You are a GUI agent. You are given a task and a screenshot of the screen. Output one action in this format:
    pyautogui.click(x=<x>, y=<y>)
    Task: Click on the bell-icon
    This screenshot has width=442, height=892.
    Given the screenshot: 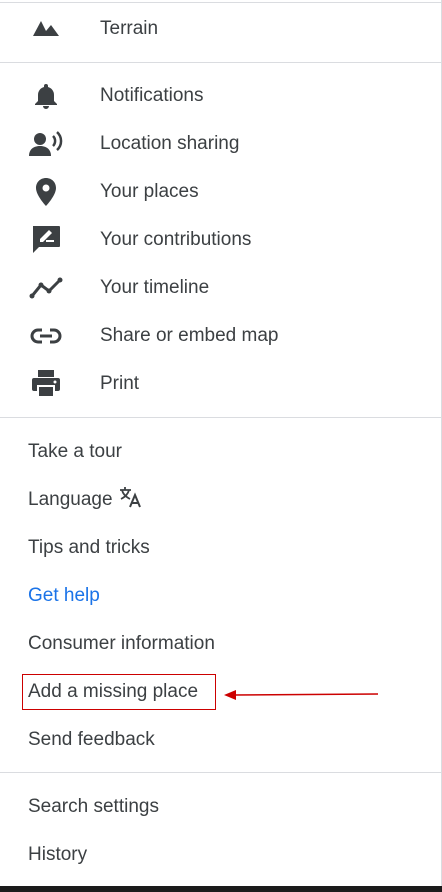 What is the action you would take?
    pyautogui.click(x=46, y=96)
    